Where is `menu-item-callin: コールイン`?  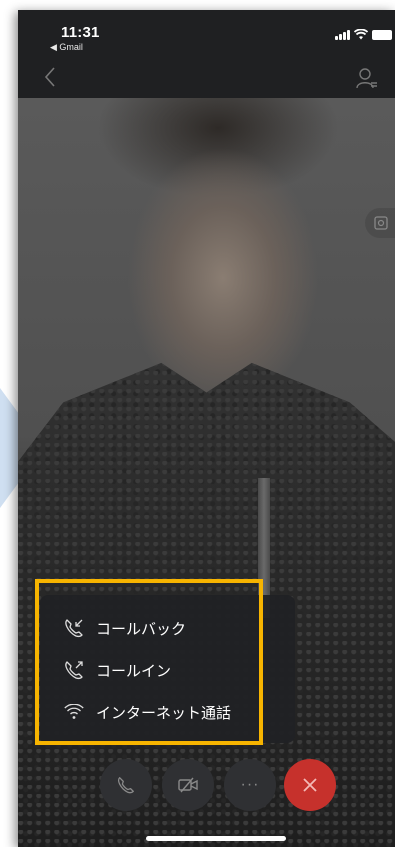
menu-item-callin: コールイン is located at coordinates (167, 670).